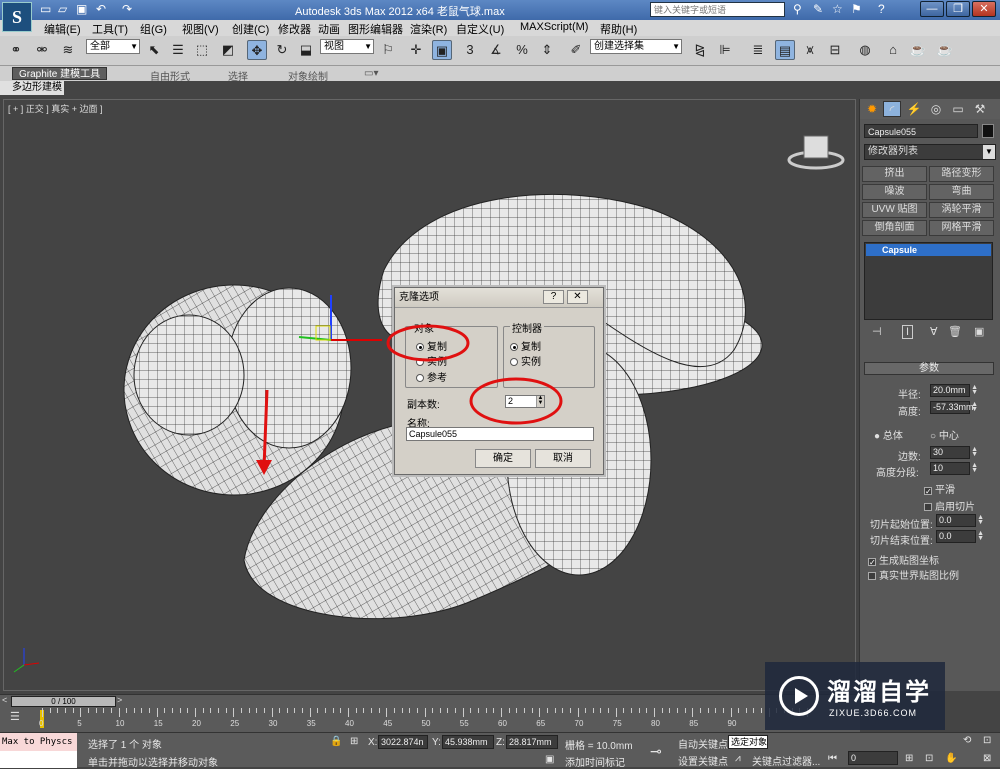  Describe the element at coordinates (500, 434) in the screenshot. I see `name-field: Capsule055` at that location.